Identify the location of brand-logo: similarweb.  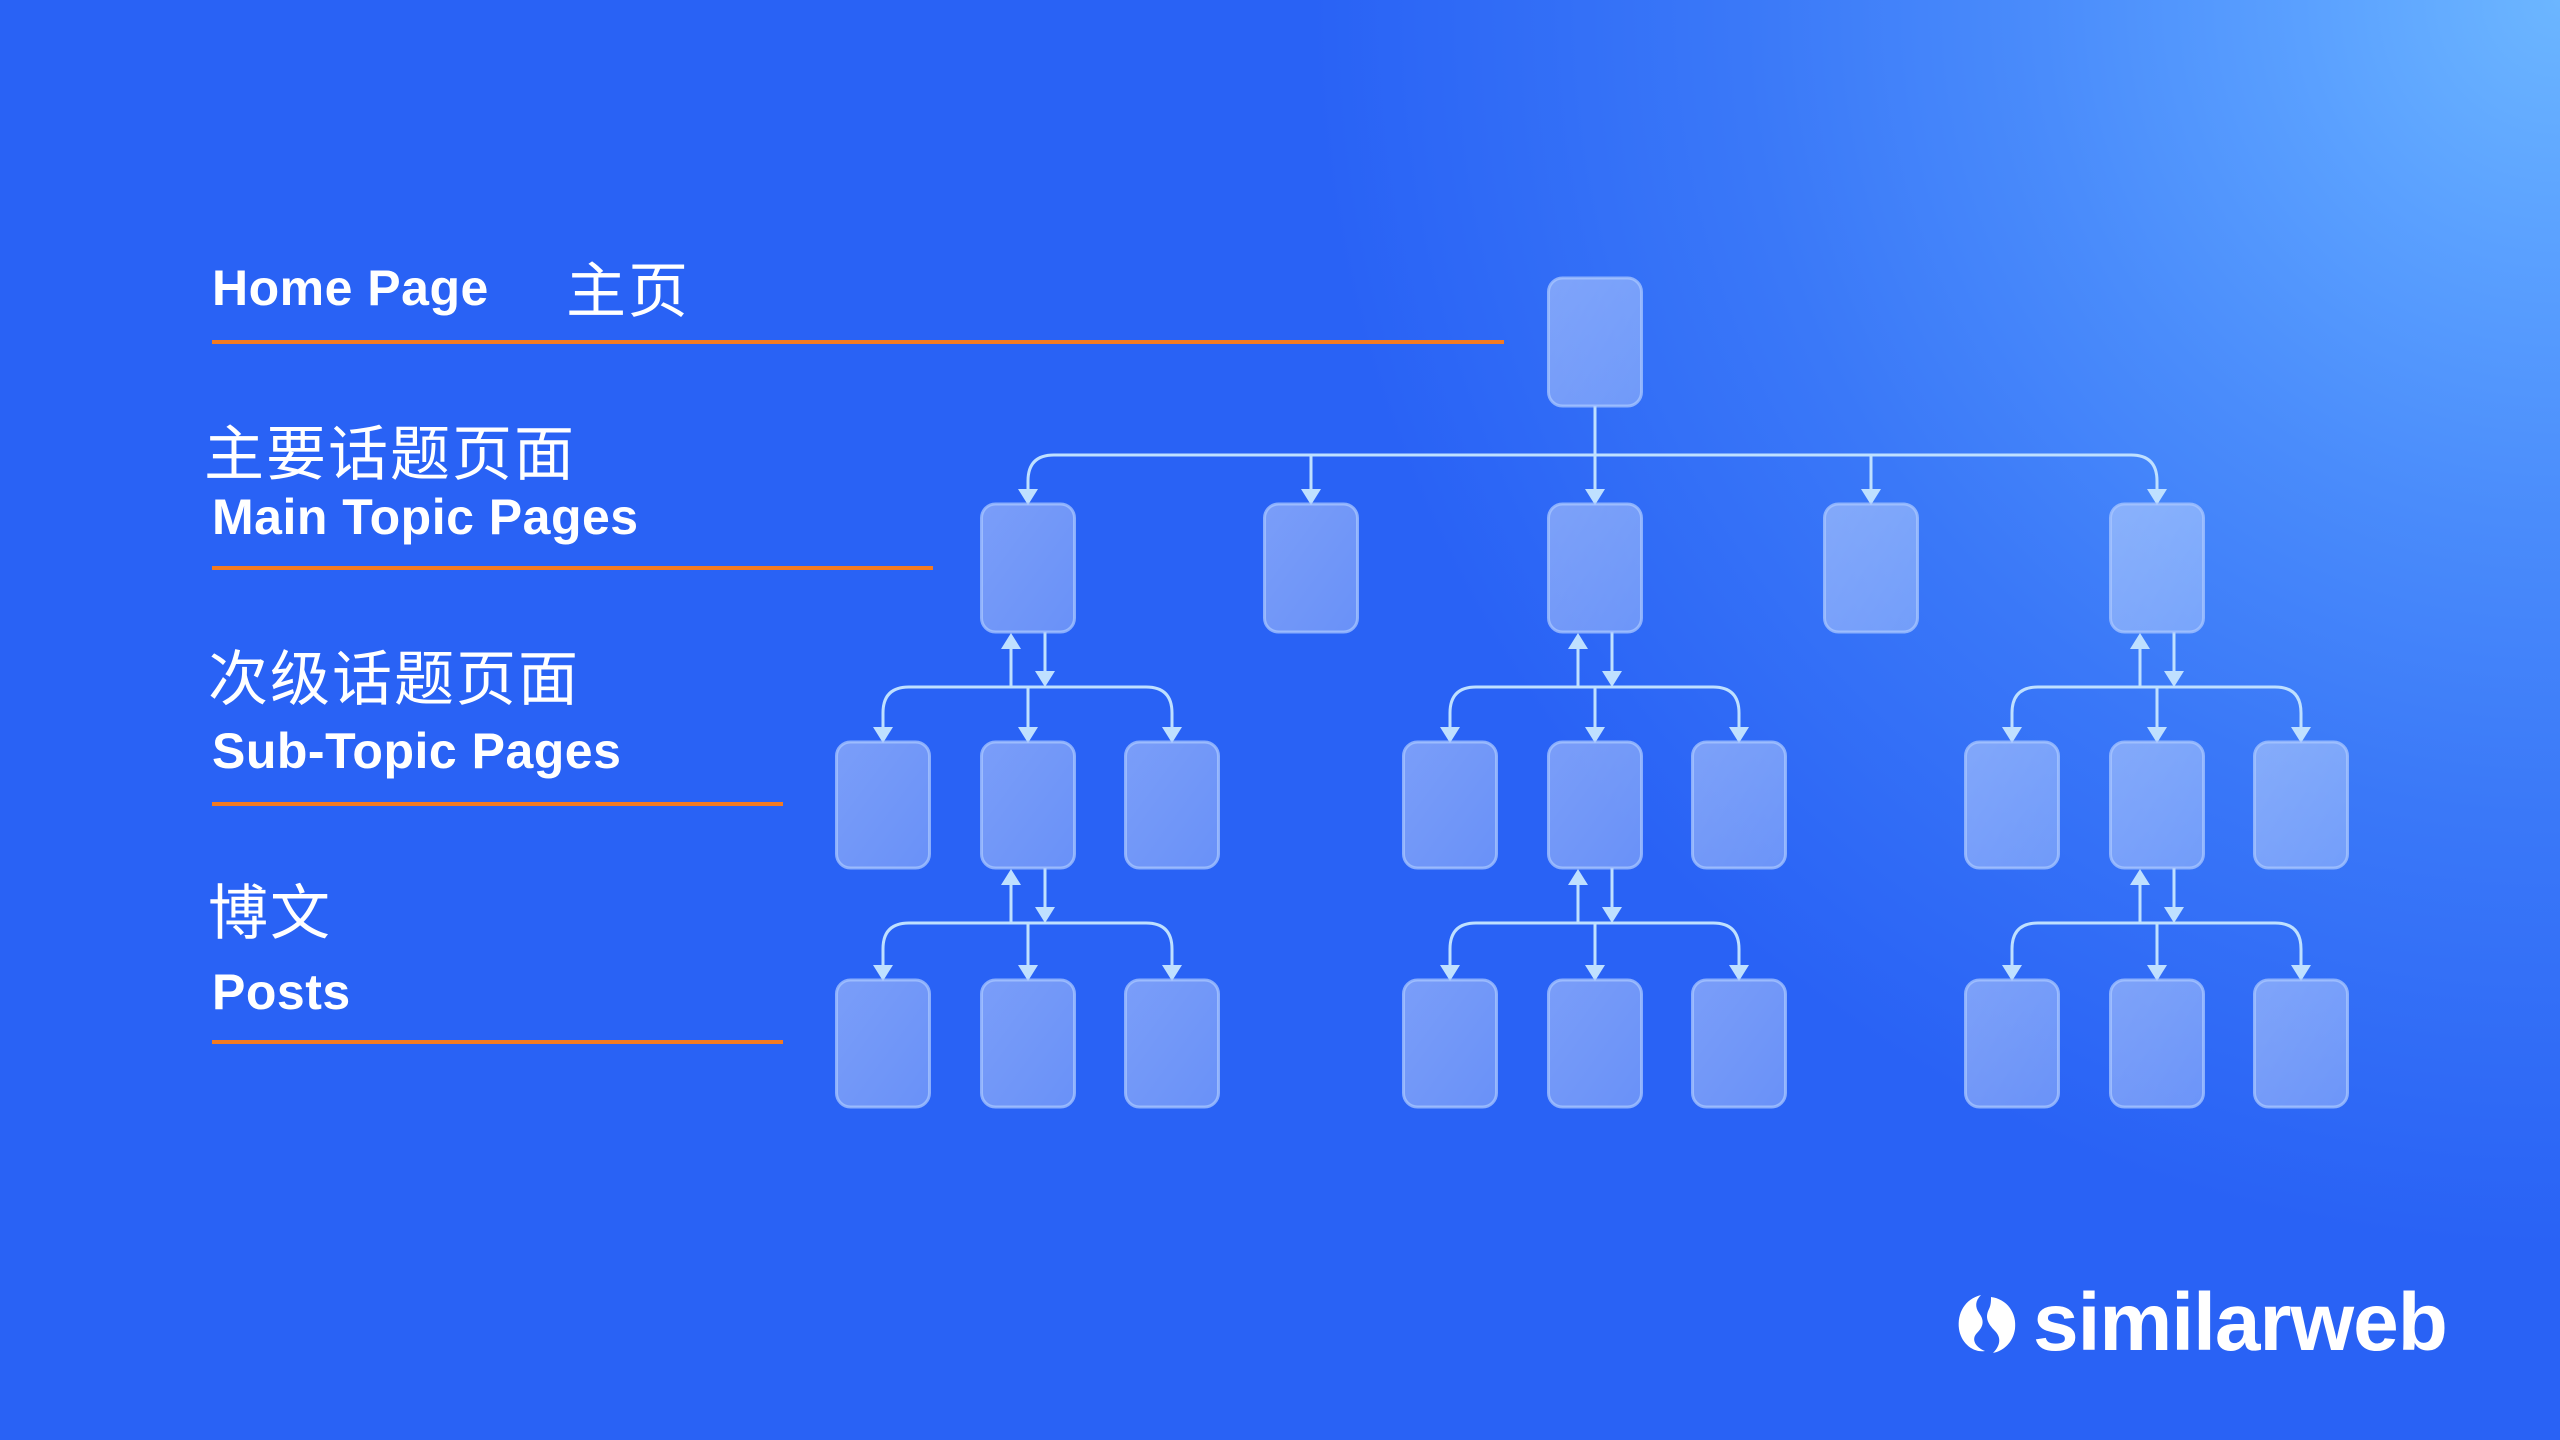
(2201, 1322).